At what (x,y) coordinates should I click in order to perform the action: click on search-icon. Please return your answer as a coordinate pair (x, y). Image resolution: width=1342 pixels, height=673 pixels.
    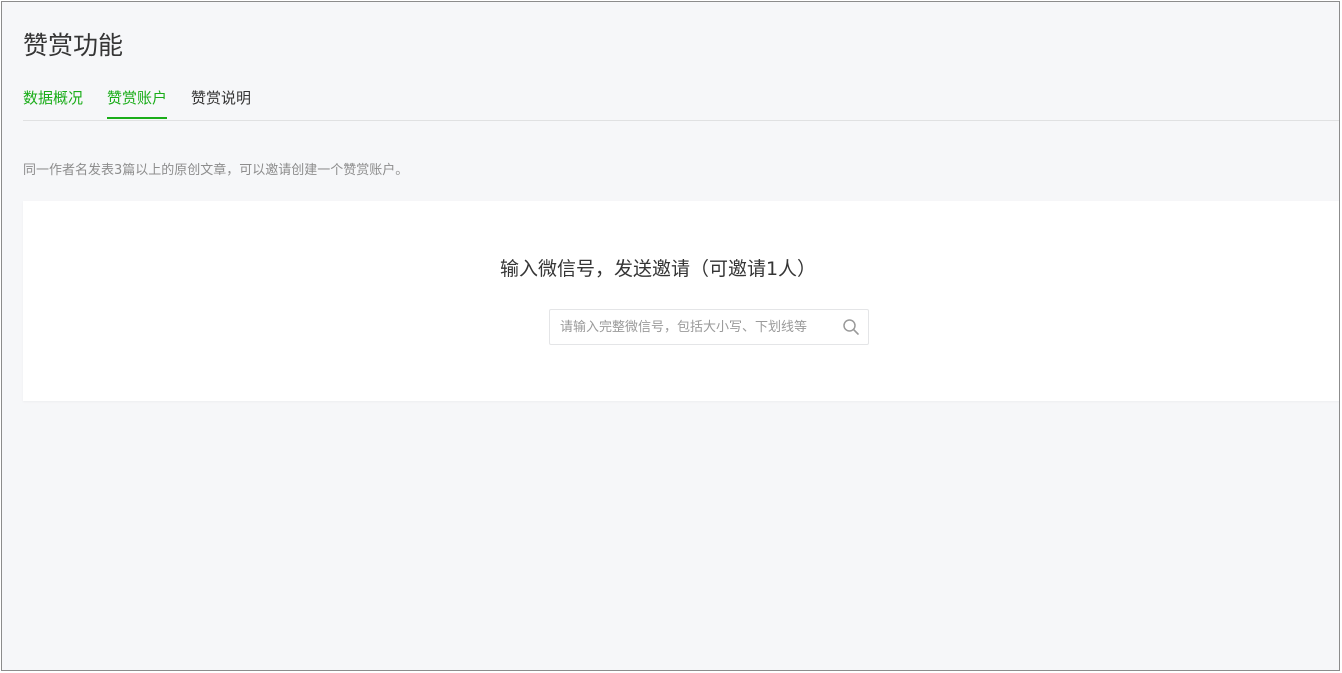
    Looking at the image, I should click on (851, 327).